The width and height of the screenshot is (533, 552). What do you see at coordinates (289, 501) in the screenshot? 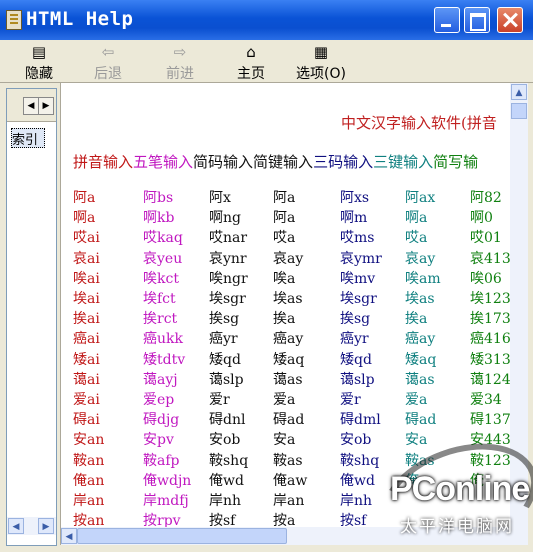
I see `grid-cell: 岸an` at bounding box center [289, 501].